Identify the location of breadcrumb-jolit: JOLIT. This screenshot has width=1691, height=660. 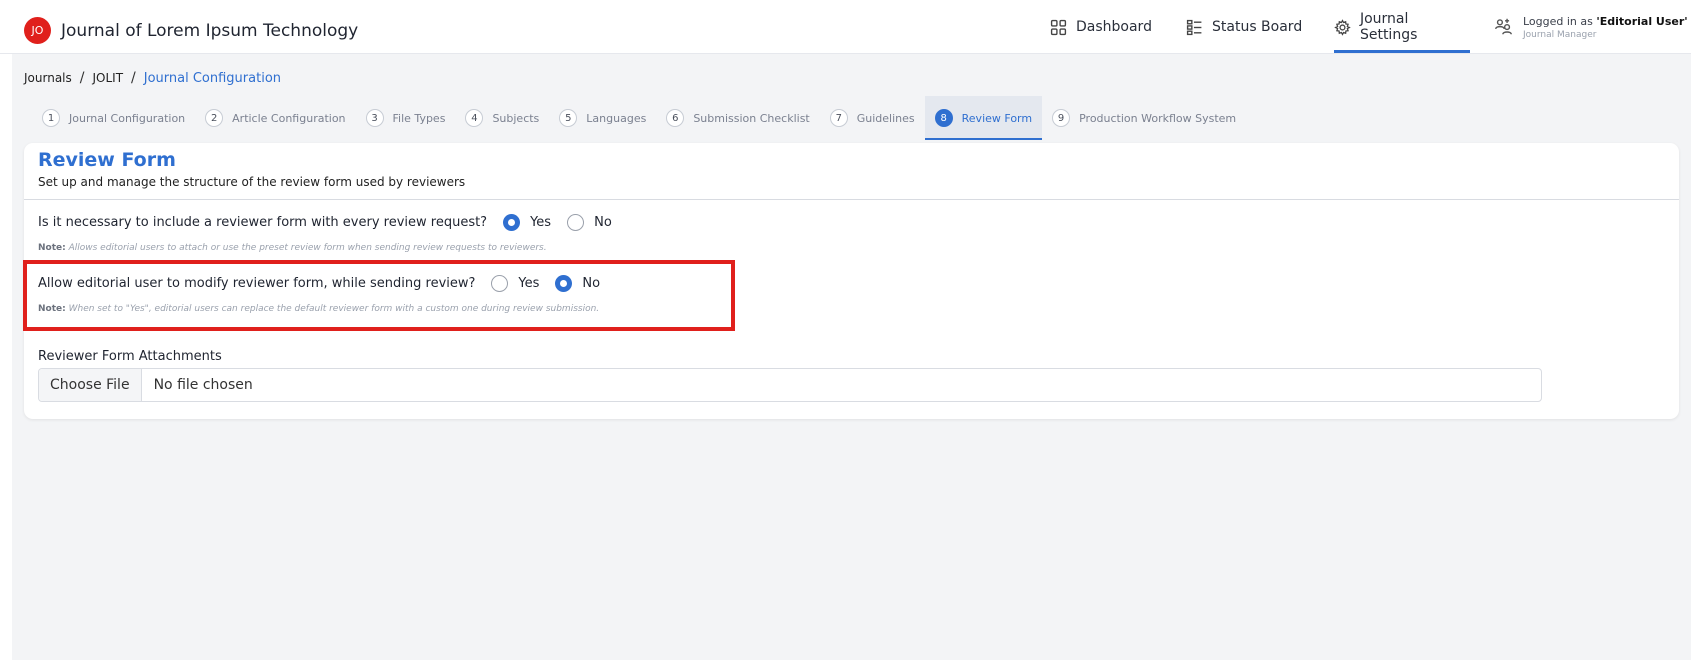
(107, 78).